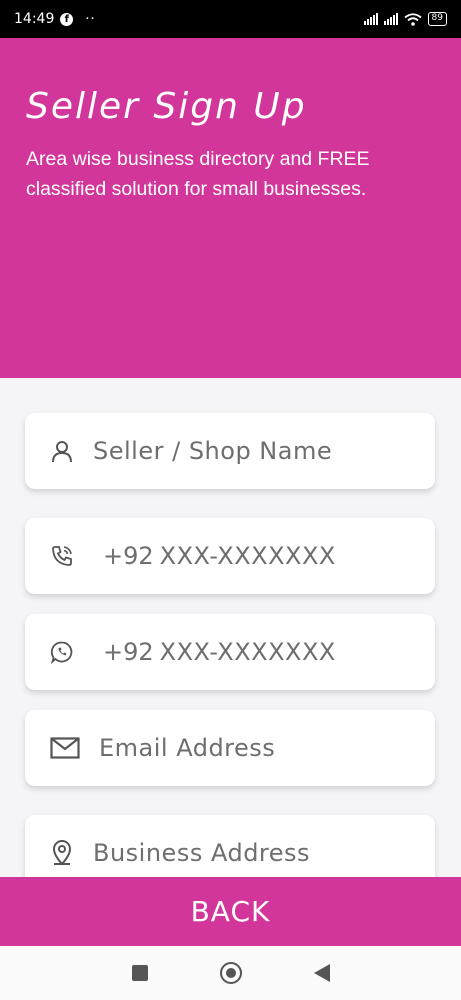 Image resolution: width=461 pixels, height=1000 pixels. I want to click on wifi-icon, so click(412, 19).